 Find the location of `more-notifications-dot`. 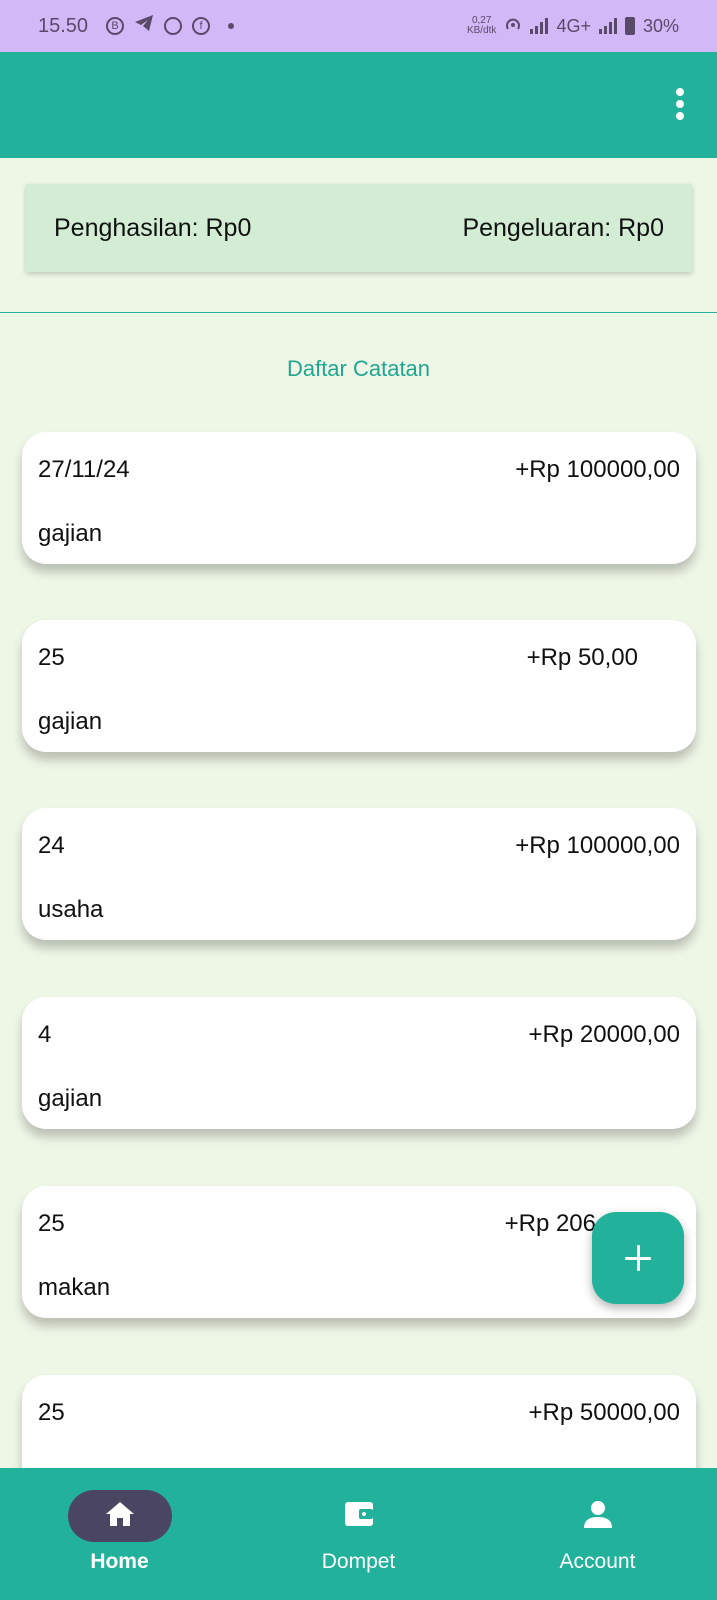

more-notifications-dot is located at coordinates (231, 26).